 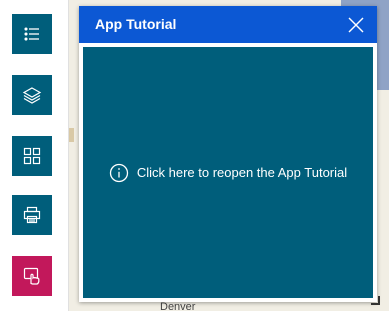 I want to click on tutorial-hand-icon, so click(x=31, y=276).